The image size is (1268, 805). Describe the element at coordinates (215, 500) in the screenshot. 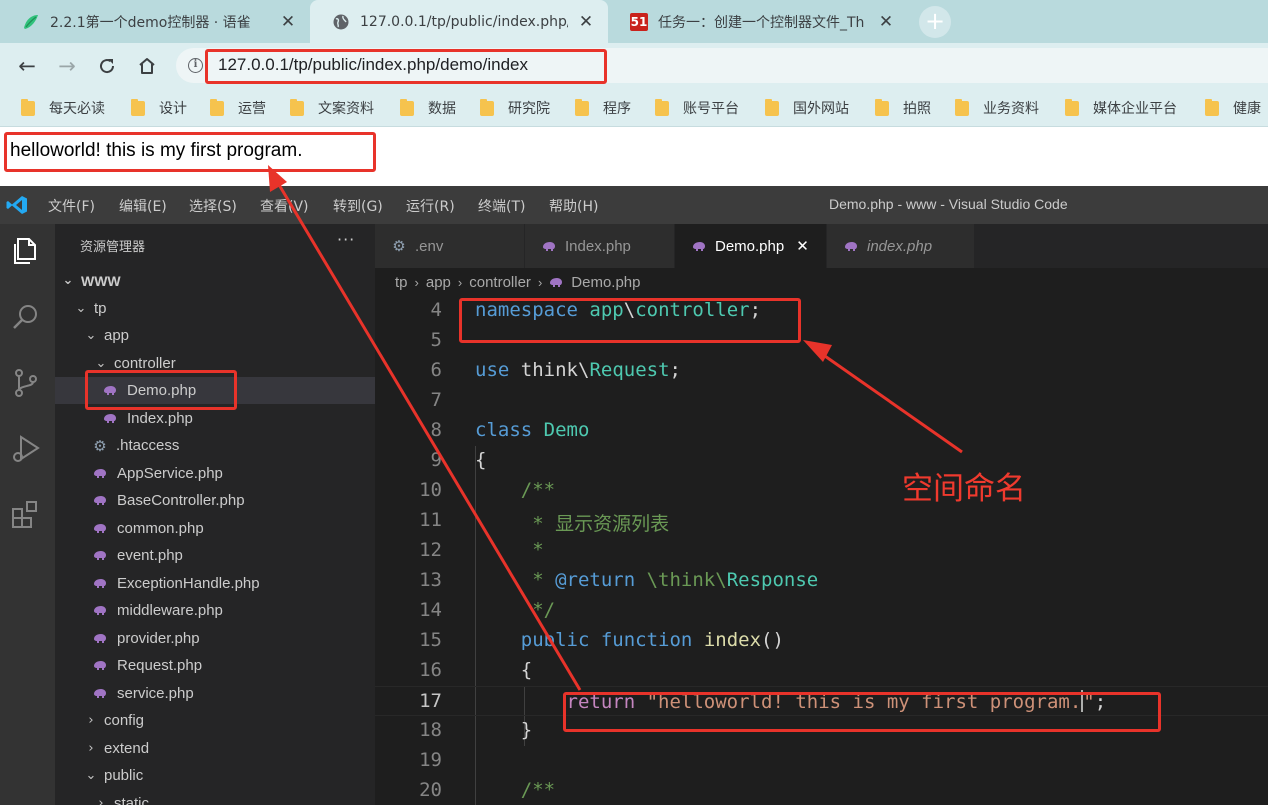

I see `tree-item-basecontroller-php: BaseController.php` at that location.